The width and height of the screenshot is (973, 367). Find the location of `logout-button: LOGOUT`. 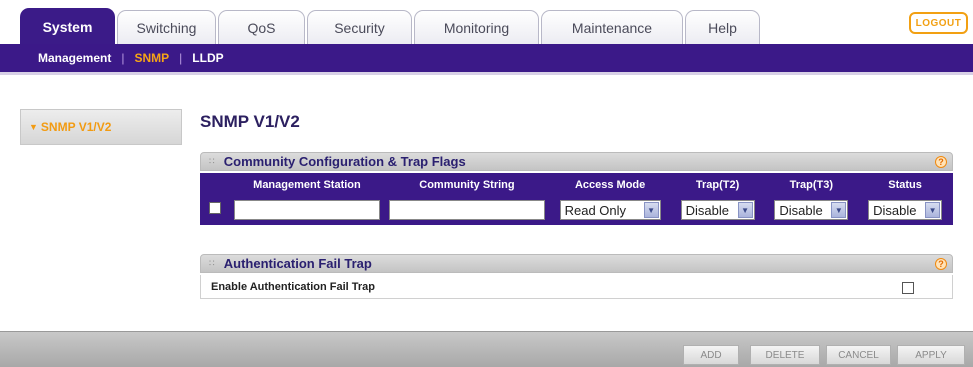

logout-button: LOGOUT is located at coordinates (938, 23).